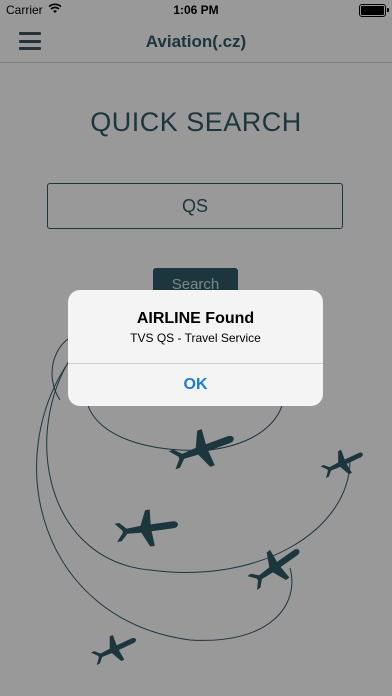 The image size is (392, 696). What do you see at coordinates (195, 338) in the screenshot?
I see `alert-message: TVS QS - Travel Service` at bounding box center [195, 338].